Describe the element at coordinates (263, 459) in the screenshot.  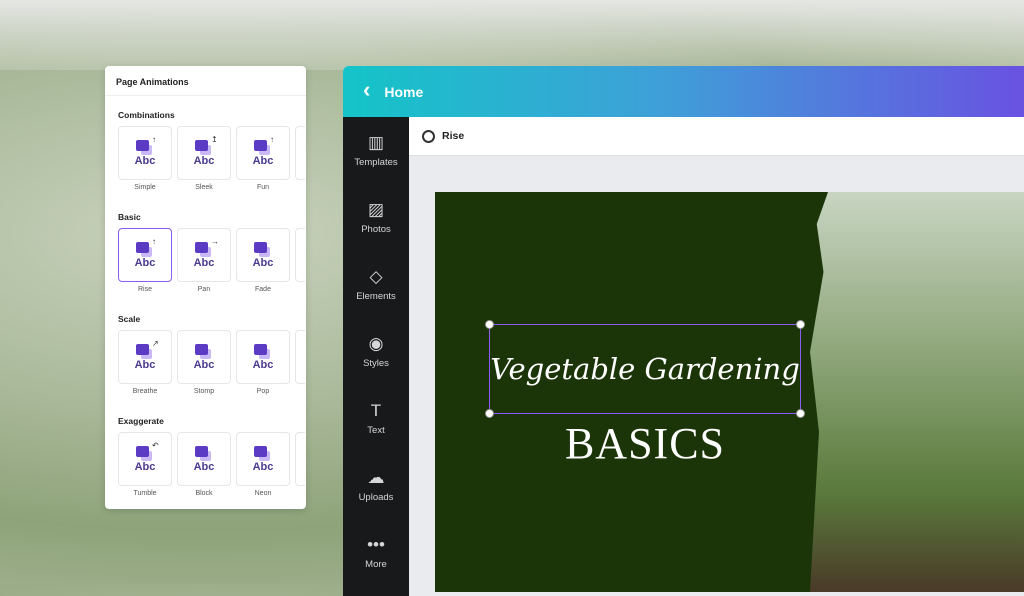
I see `animation-tile-neon: Abc` at that location.